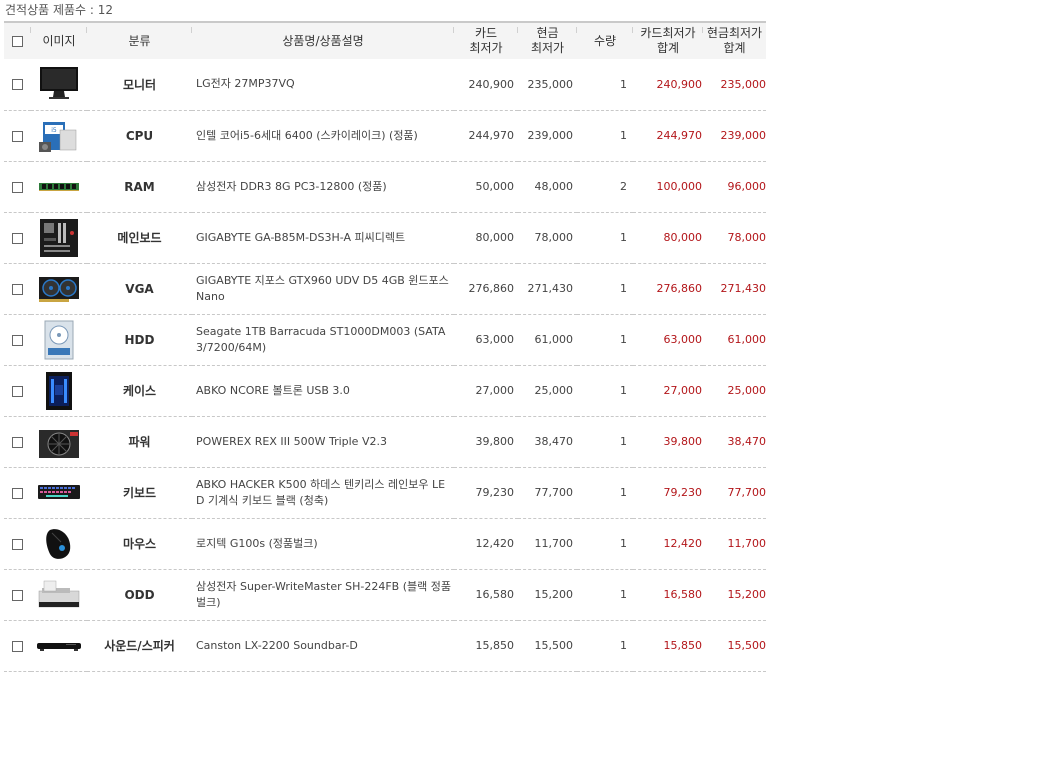 The image size is (1040, 777). I want to click on cash-price: 48,000, so click(554, 186).